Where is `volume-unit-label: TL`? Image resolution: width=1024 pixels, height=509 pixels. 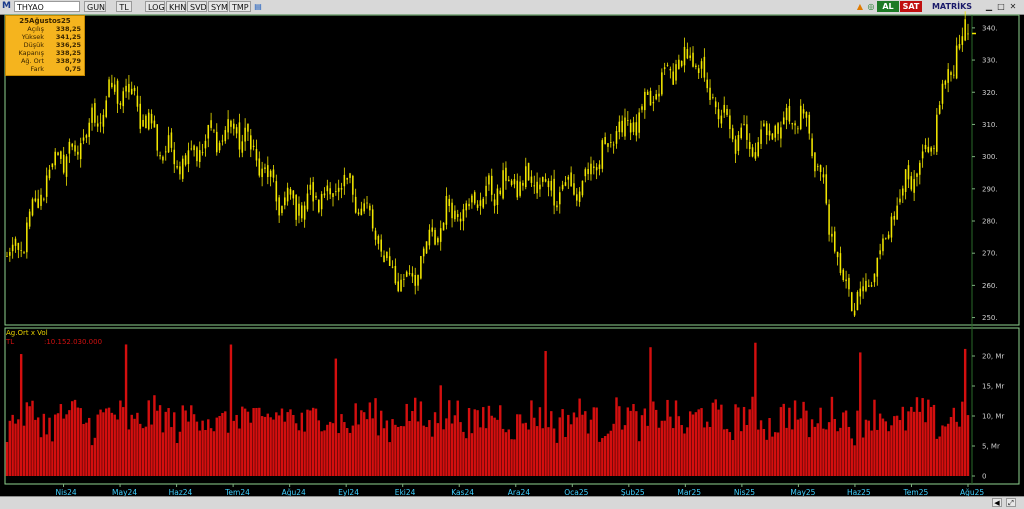 volume-unit-label: TL is located at coordinates (10, 342).